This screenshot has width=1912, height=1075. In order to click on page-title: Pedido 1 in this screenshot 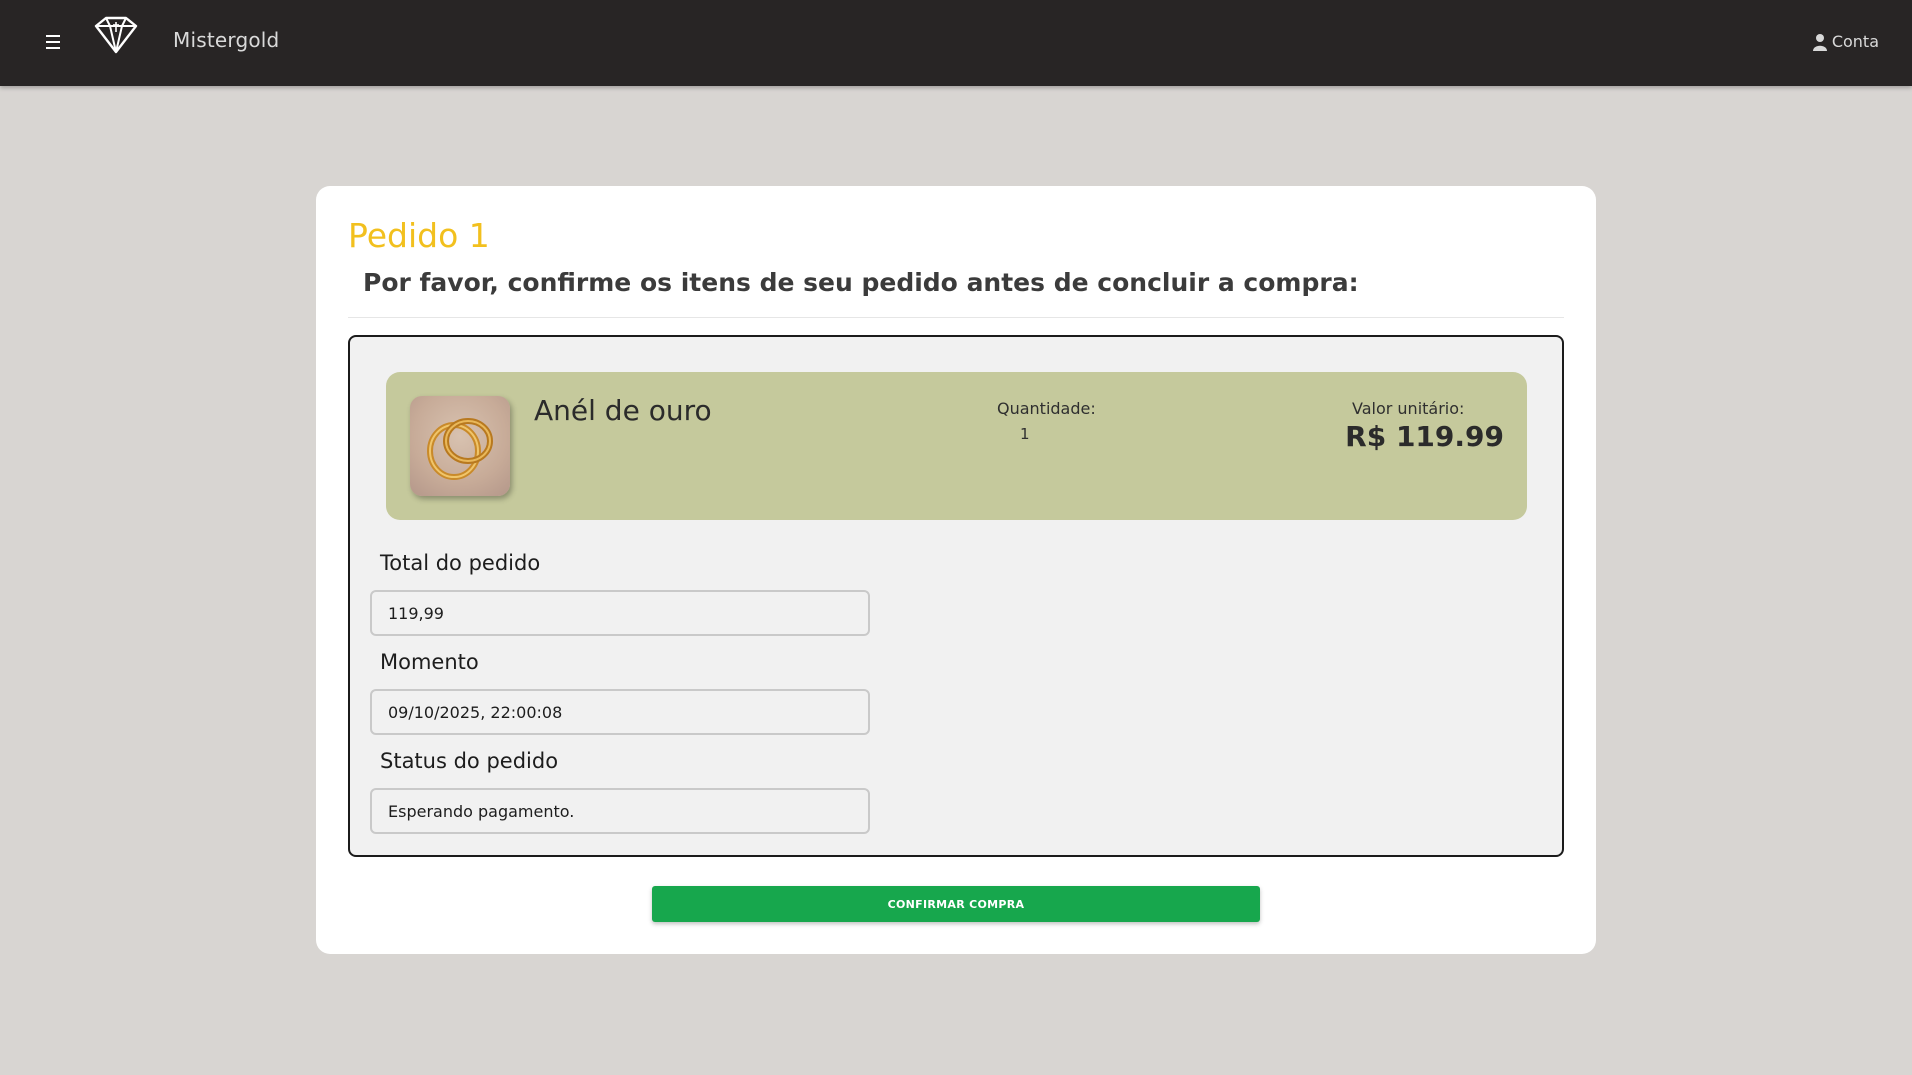, I will do `click(419, 235)`.